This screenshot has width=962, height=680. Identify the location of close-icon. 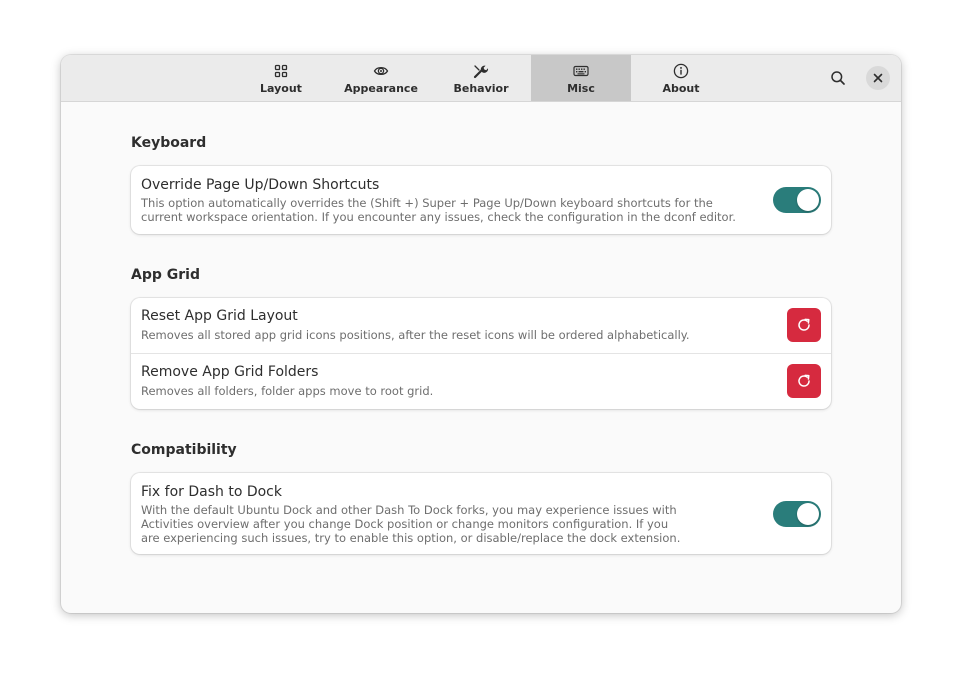
(878, 78).